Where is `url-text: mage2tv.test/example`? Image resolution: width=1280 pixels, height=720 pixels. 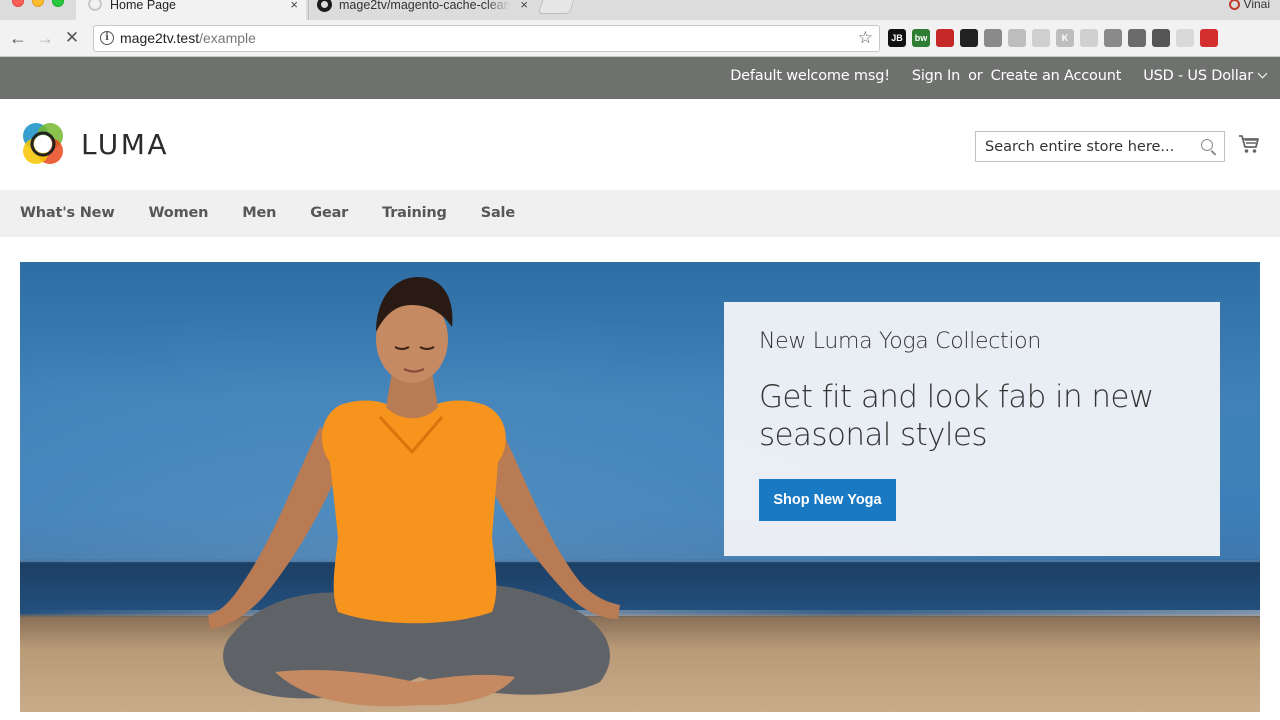 url-text: mage2tv.test/example is located at coordinates (188, 38).